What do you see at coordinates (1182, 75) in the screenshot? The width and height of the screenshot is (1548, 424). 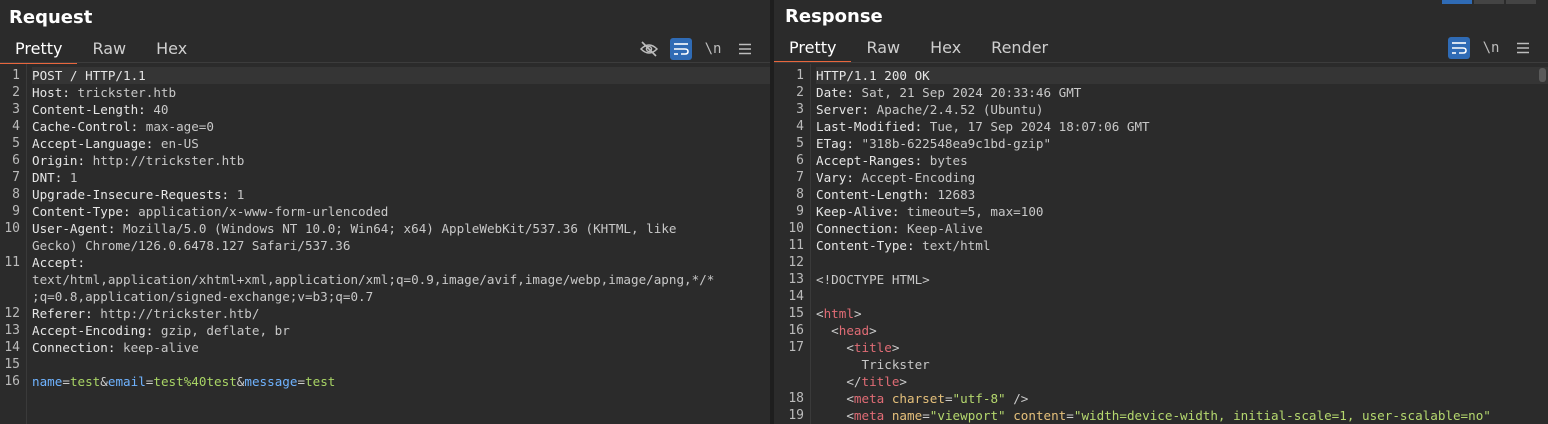 I see `line-code: HTTP/1.1 200 OK` at bounding box center [1182, 75].